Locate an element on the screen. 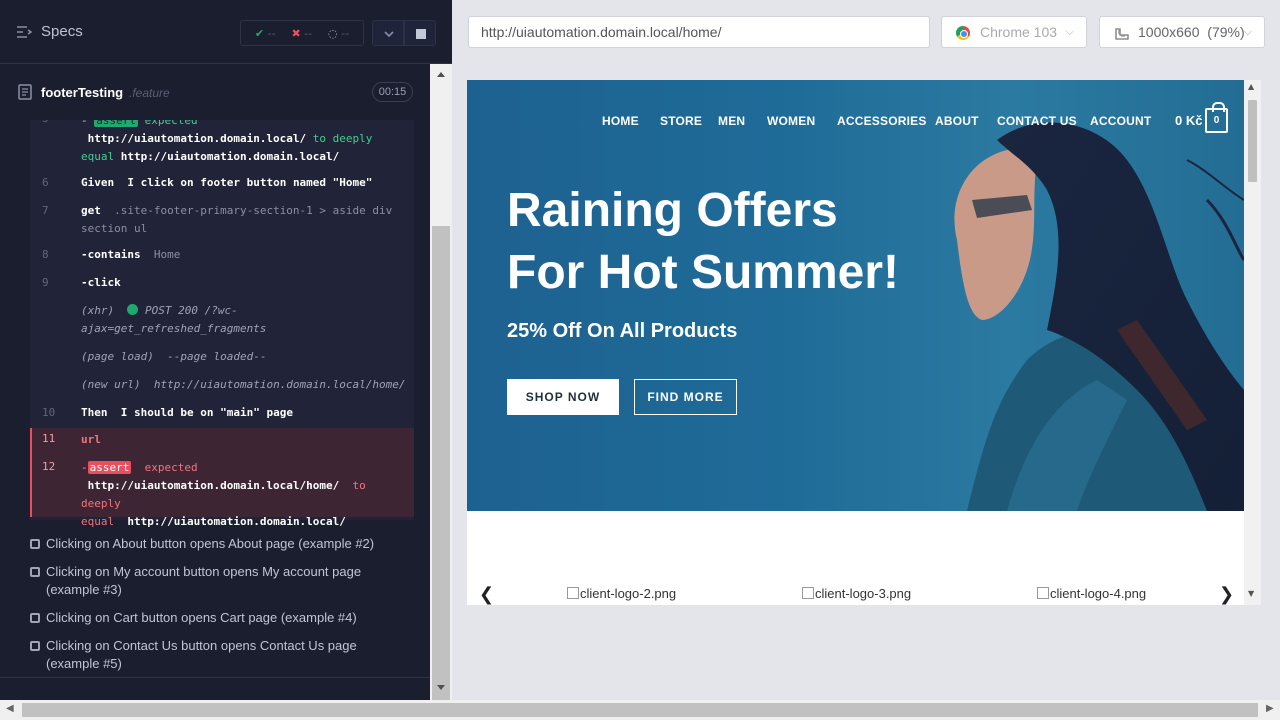  browser-selector: Chrome 103 ⌵ is located at coordinates (1014, 32).